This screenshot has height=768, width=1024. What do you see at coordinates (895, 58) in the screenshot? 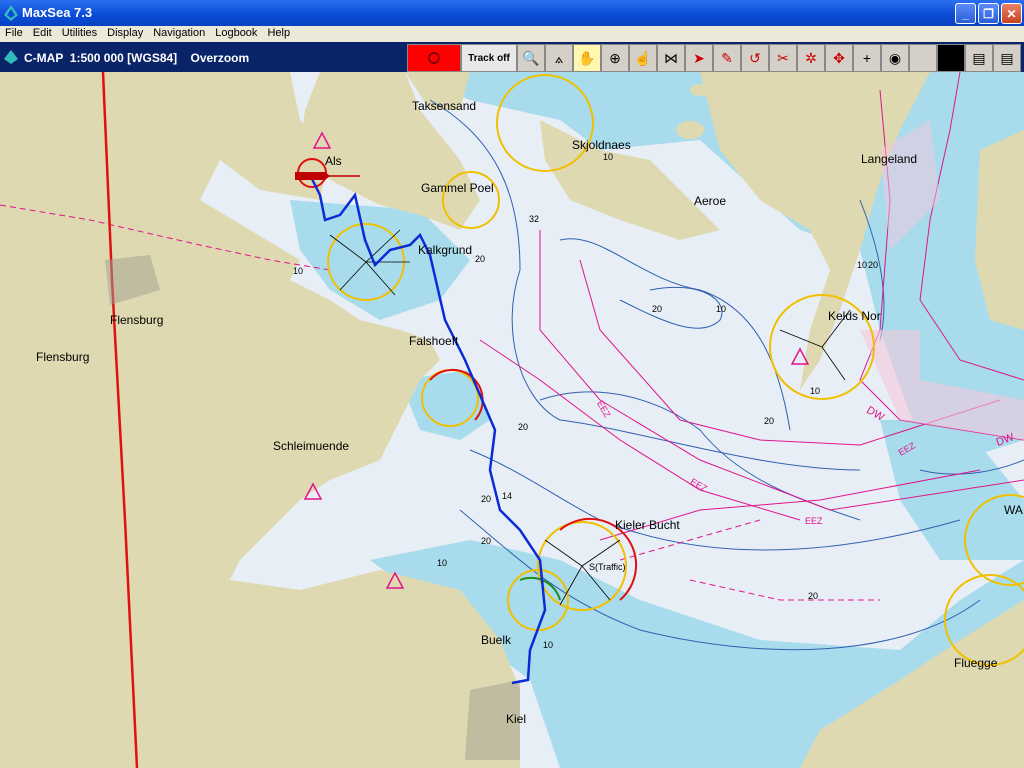
I see `target-icon: ◉` at bounding box center [895, 58].